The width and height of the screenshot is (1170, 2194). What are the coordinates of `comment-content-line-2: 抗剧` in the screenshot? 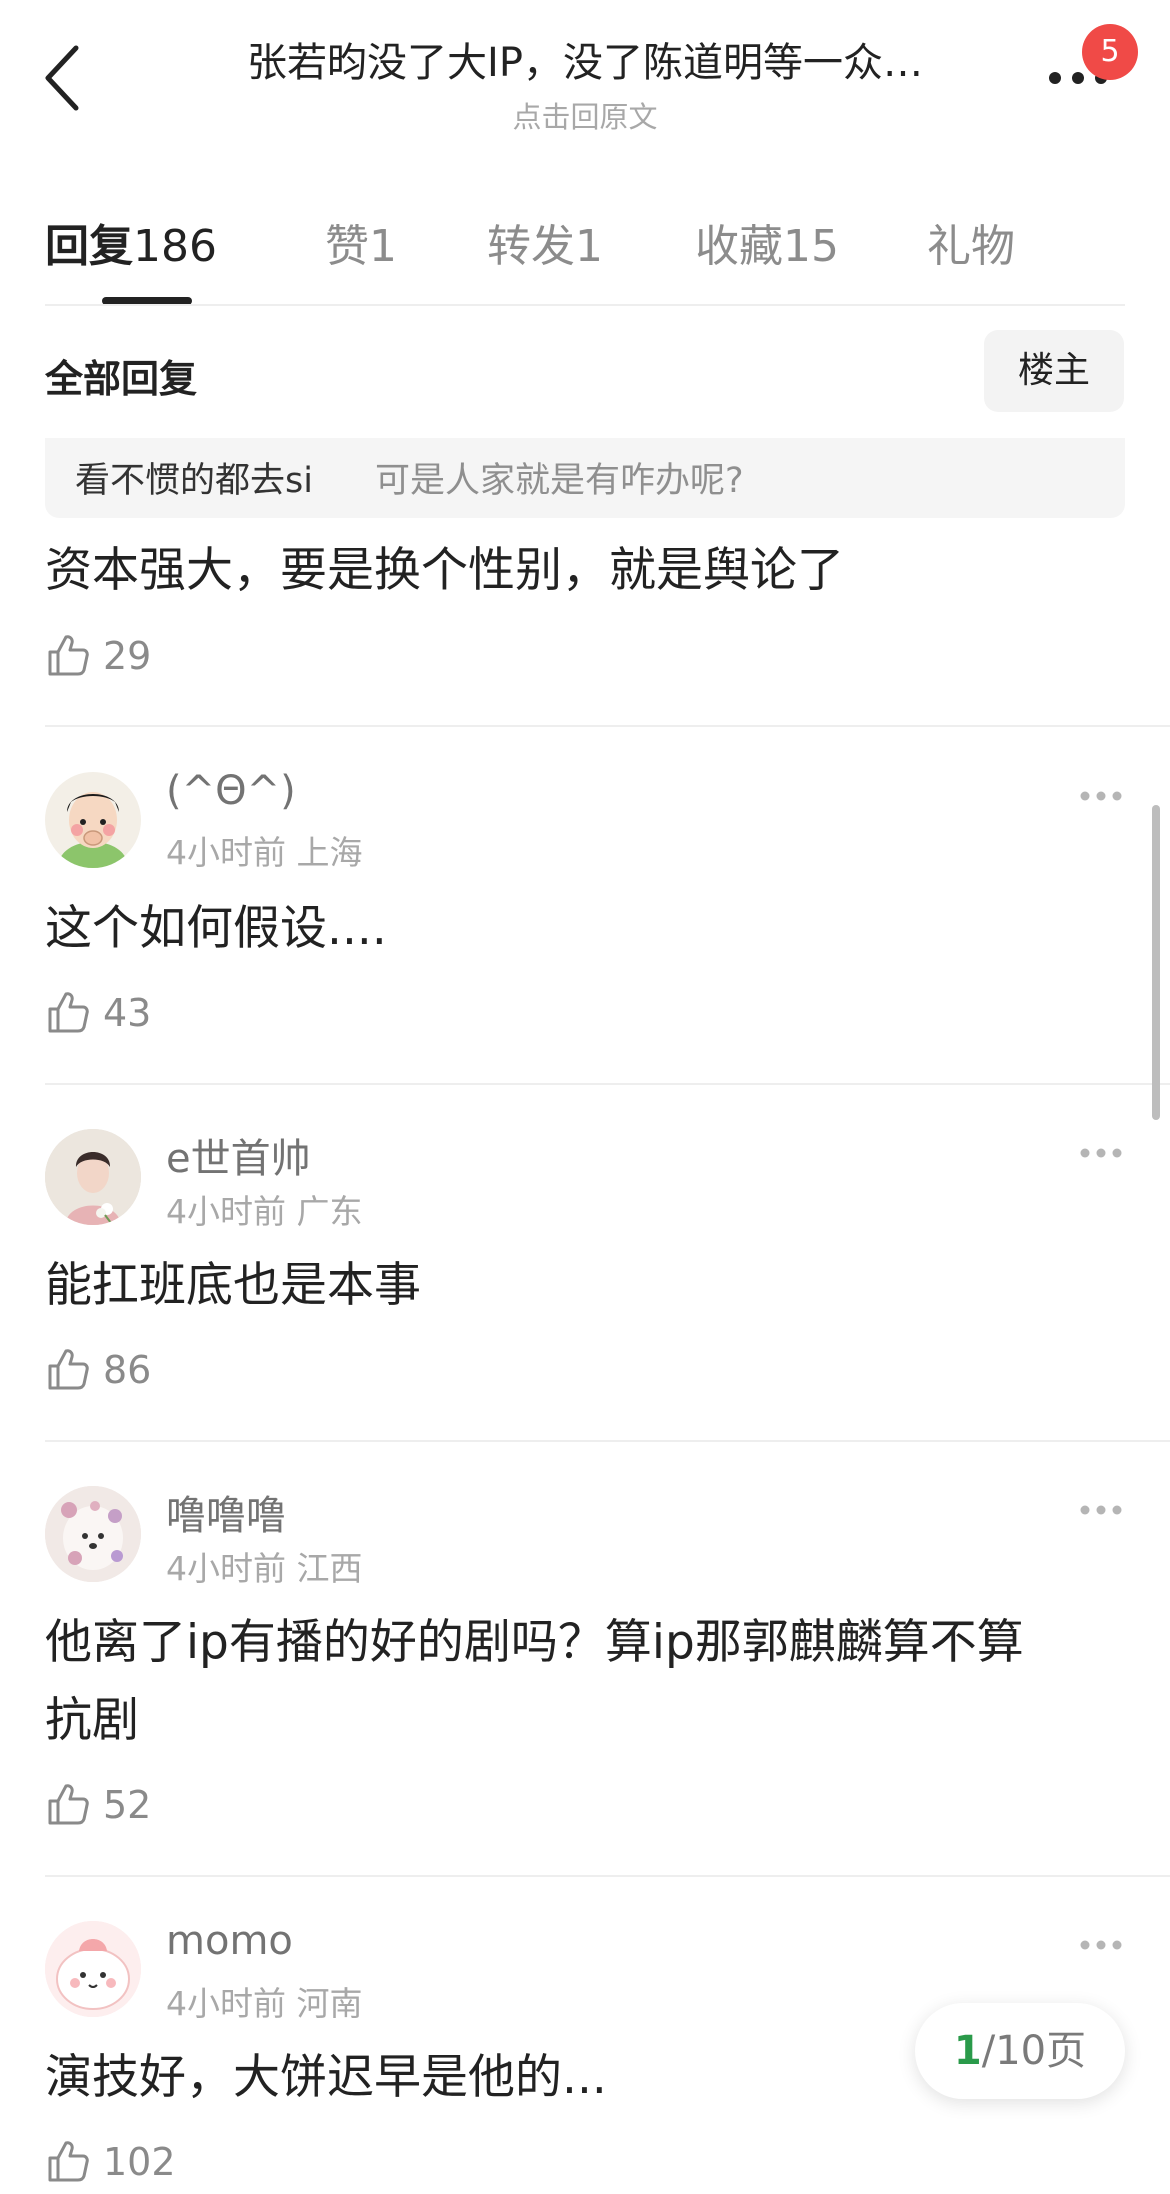 It's located at (92, 1720).